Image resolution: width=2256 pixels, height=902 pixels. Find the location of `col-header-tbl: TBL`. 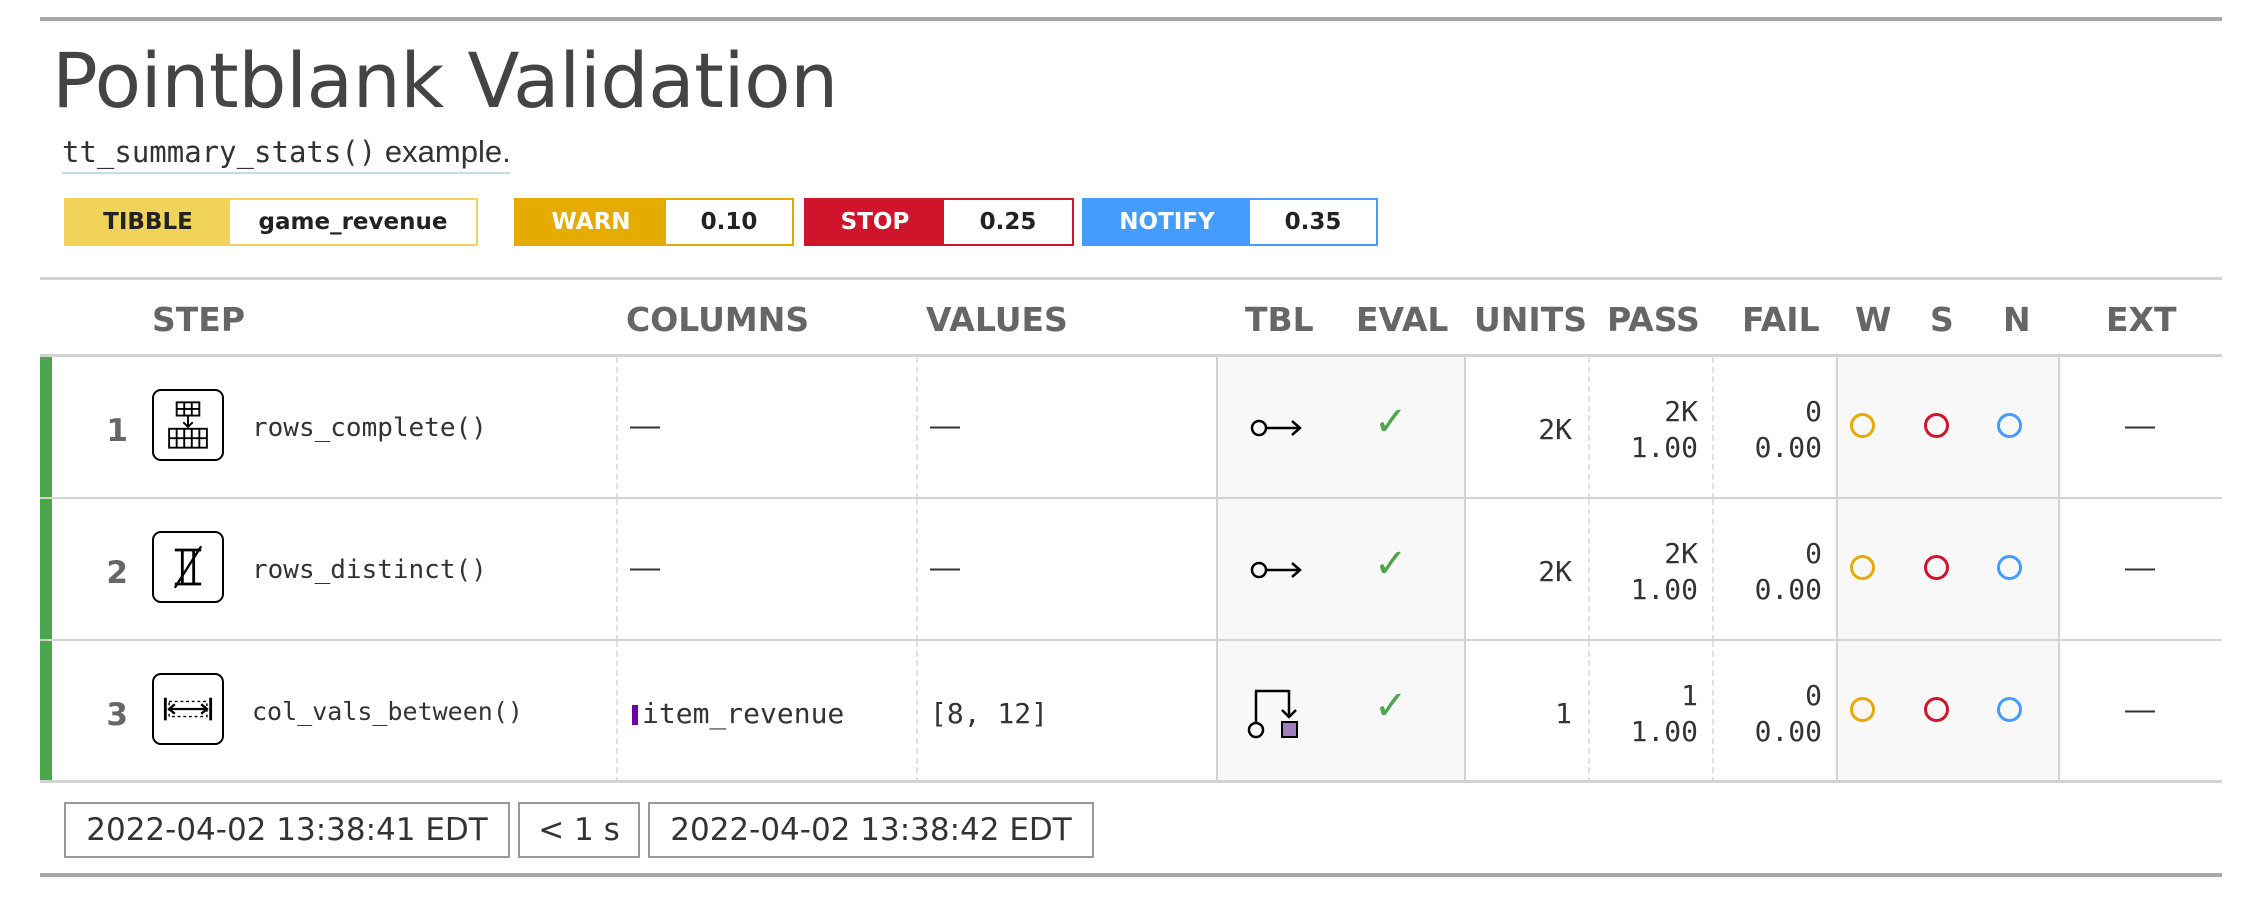

col-header-tbl: TBL is located at coordinates (1279, 319).